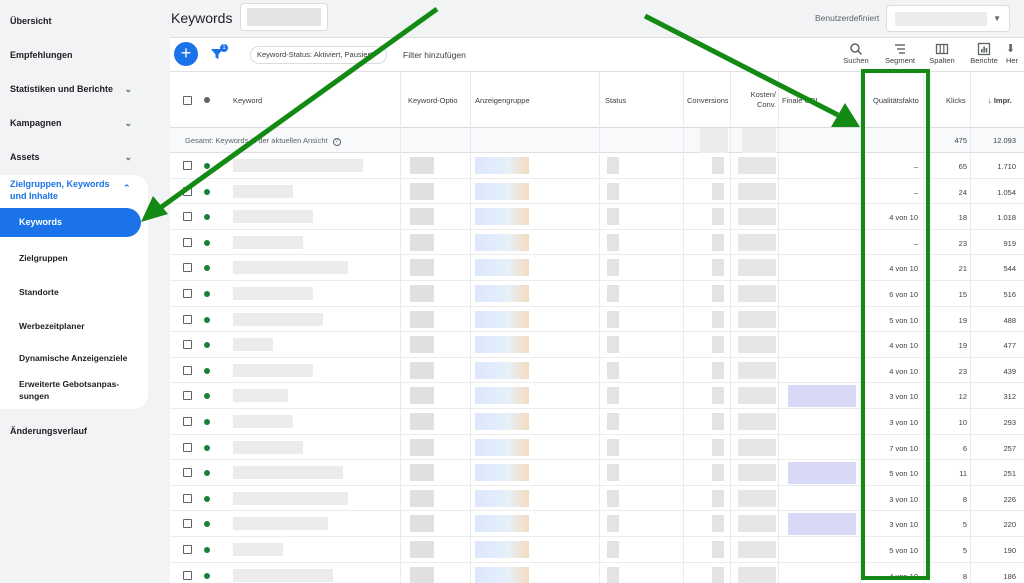 This screenshot has width=1024, height=583. I want to click on column-header-status: Status, so click(615, 100).